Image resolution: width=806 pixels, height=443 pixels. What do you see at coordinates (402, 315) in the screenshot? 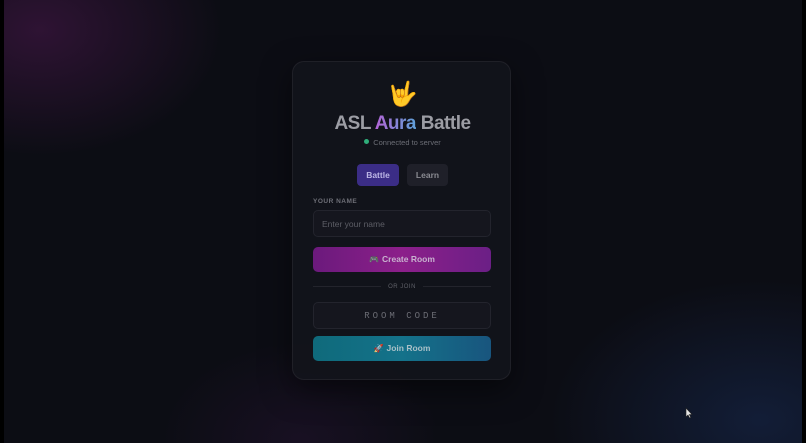
I see `room-code-input` at bounding box center [402, 315].